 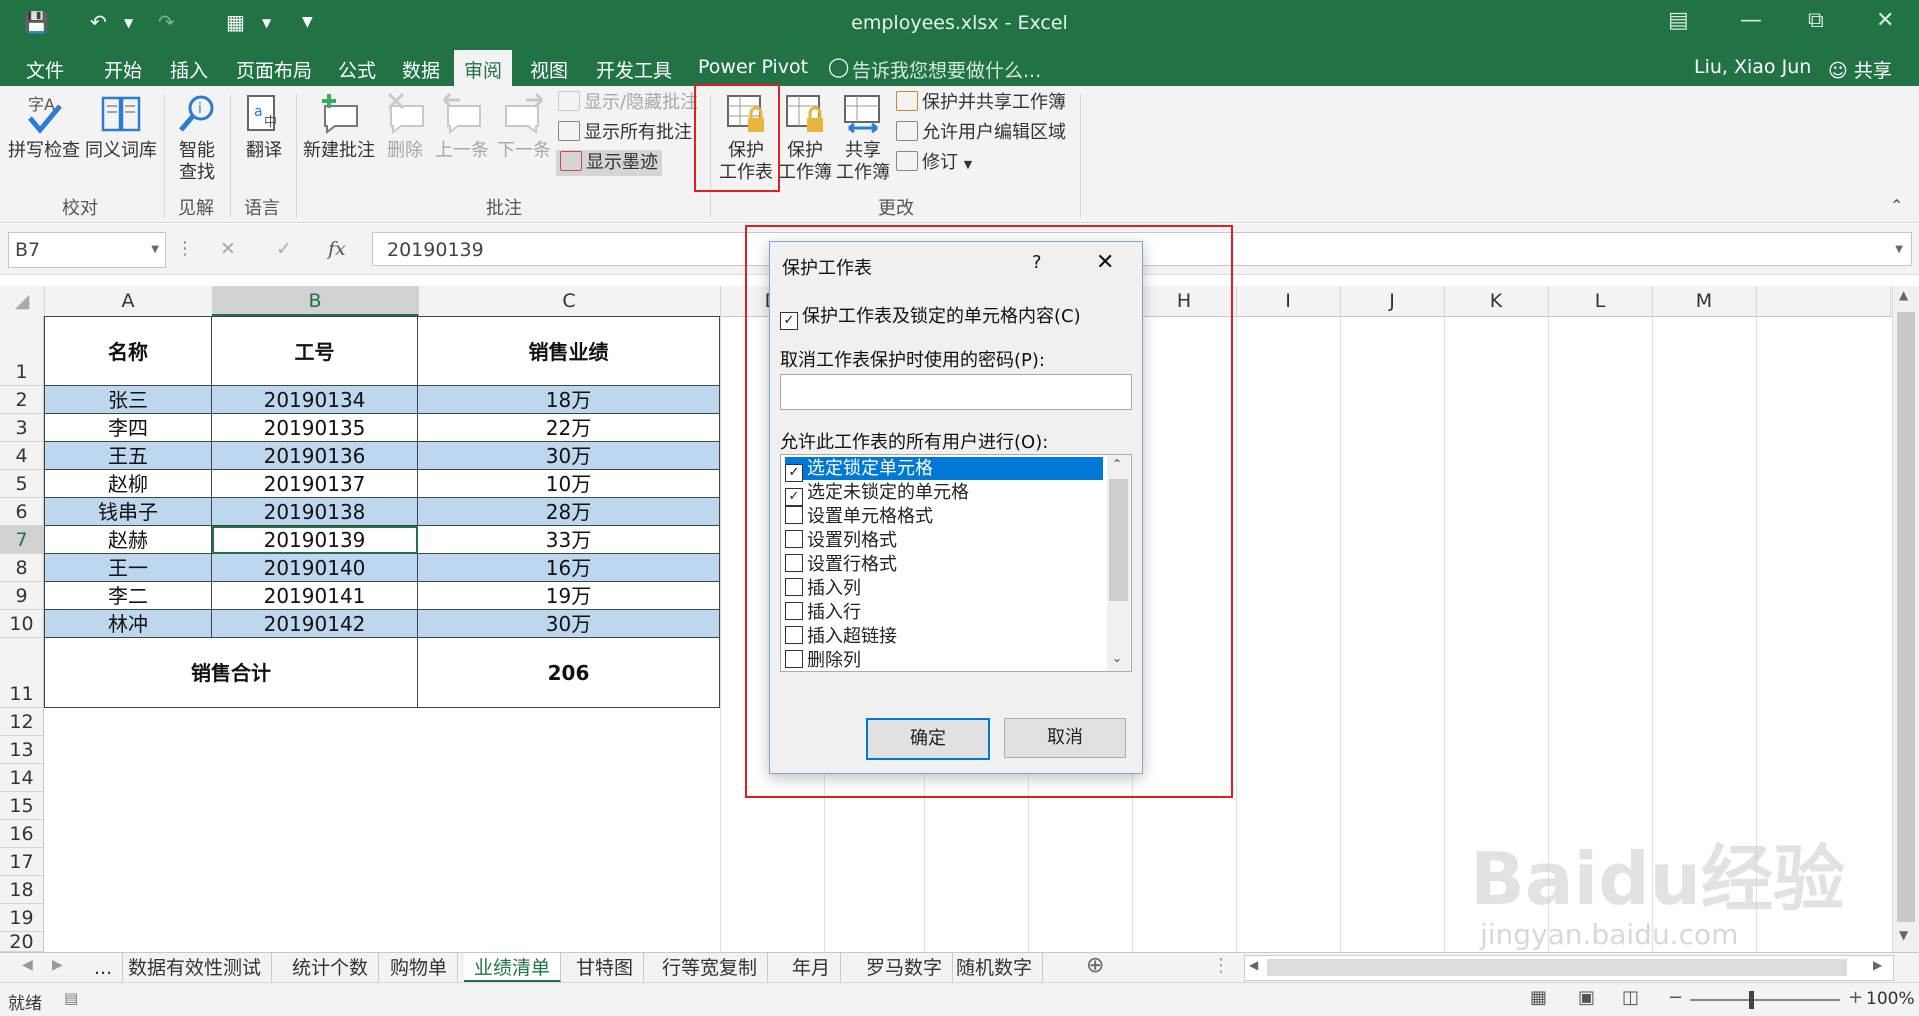 What do you see at coordinates (22, 456) in the screenshot?
I see `row-header: 4` at bounding box center [22, 456].